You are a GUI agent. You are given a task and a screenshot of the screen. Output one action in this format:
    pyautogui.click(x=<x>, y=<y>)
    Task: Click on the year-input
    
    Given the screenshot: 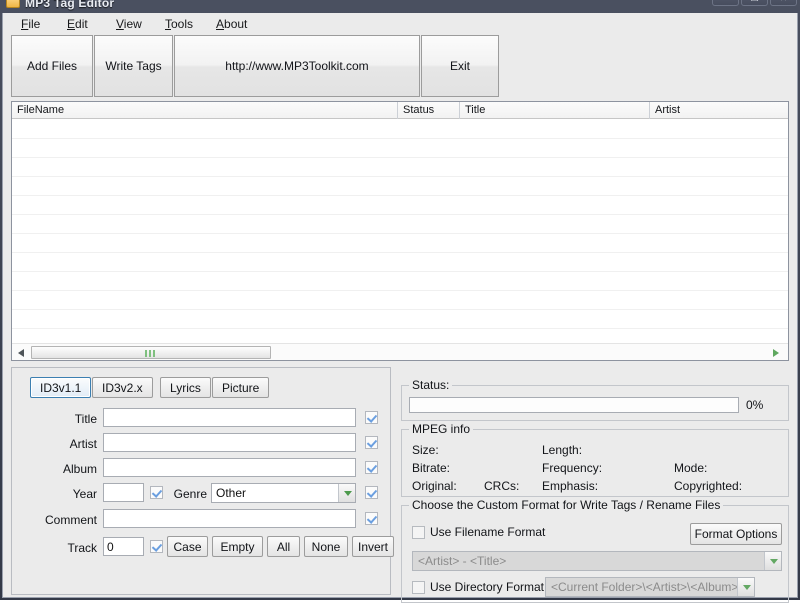 What is the action you would take?
    pyautogui.click(x=123, y=492)
    